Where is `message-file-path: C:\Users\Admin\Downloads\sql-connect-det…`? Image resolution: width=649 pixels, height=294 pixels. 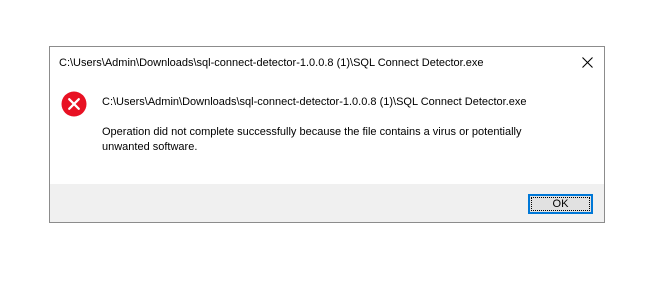
message-file-path: C:\Users\Admin\Downloads\sql-connect-det… is located at coordinates (314, 102).